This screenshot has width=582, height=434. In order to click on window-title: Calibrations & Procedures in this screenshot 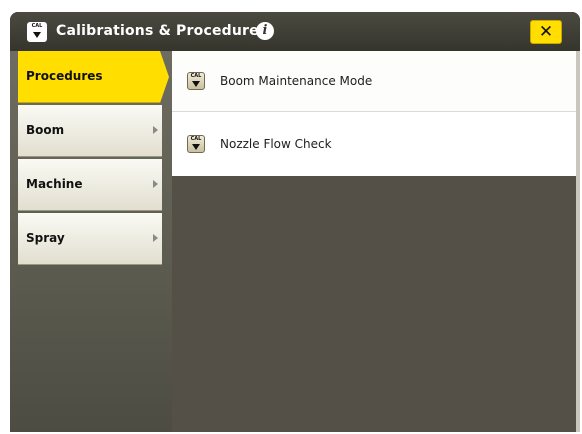, I will do `click(162, 31)`.